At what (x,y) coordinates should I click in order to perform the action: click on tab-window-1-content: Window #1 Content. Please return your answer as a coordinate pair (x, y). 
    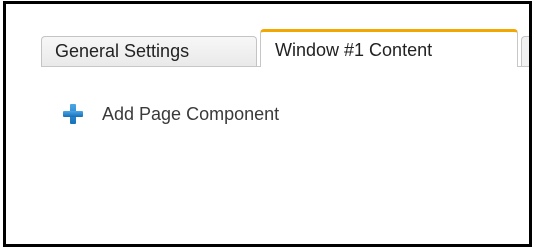
    Looking at the image, I should click on (389, 48).